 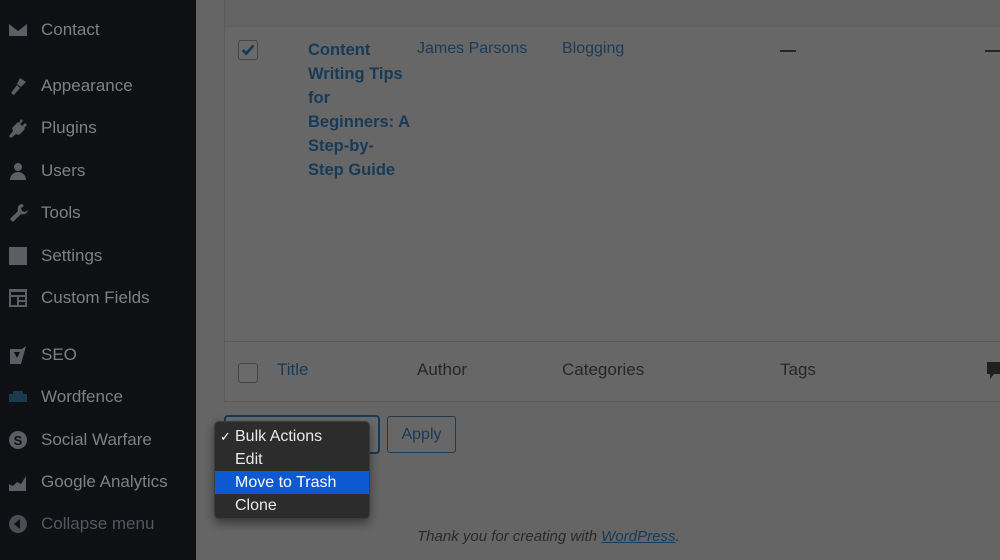 I want to click on envelope-icon, so click(x=18, y=30).